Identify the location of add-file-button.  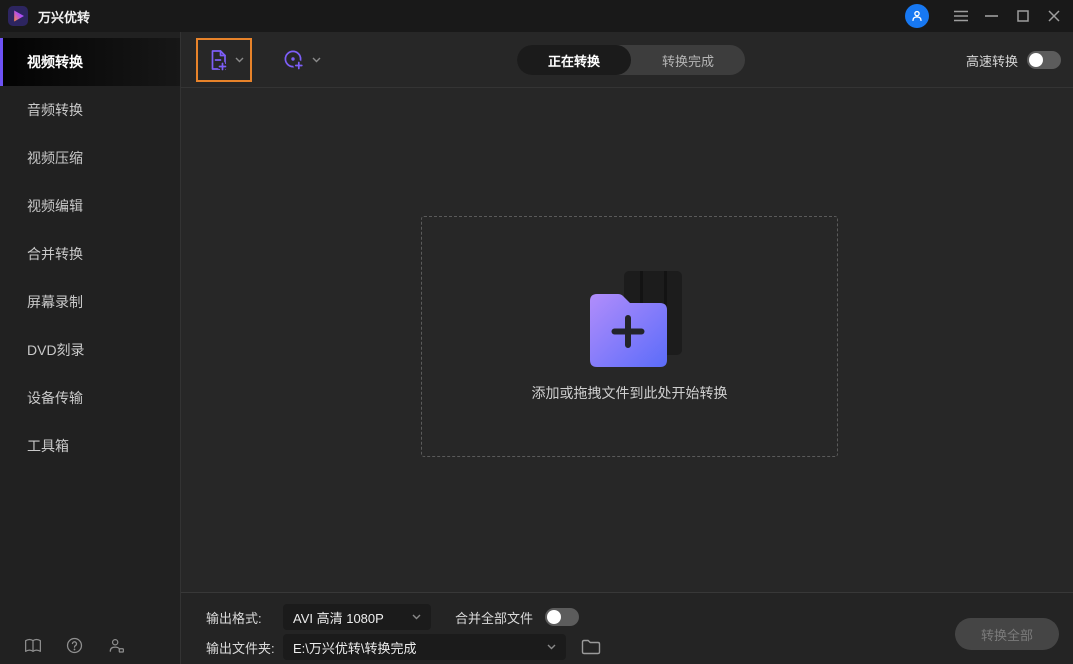
(224, 60).